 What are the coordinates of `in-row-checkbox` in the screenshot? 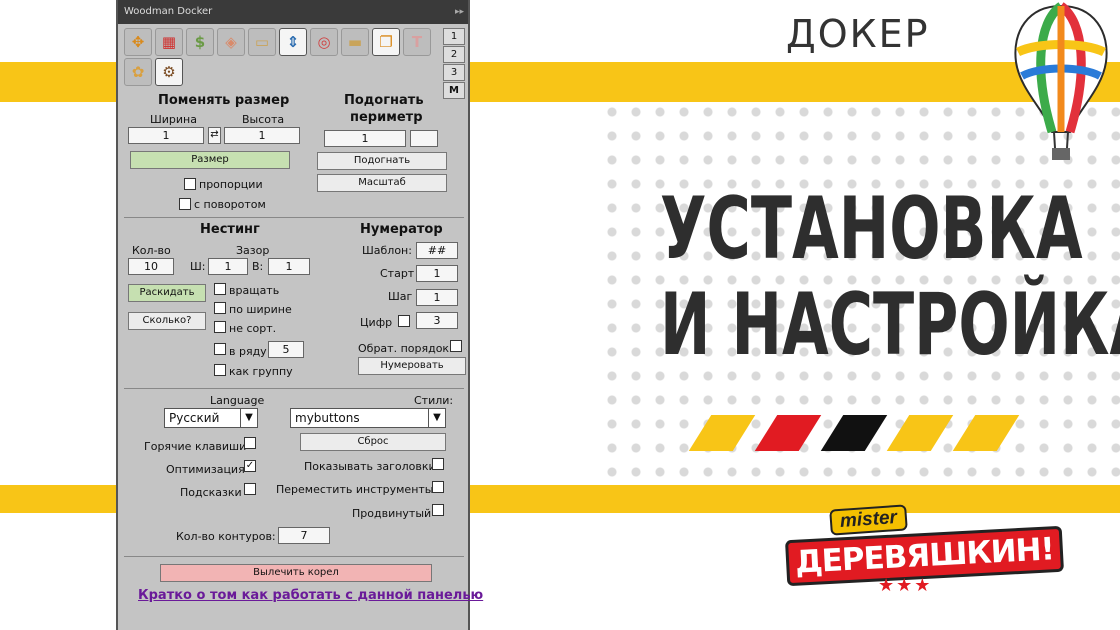 It's located at (220, 349).